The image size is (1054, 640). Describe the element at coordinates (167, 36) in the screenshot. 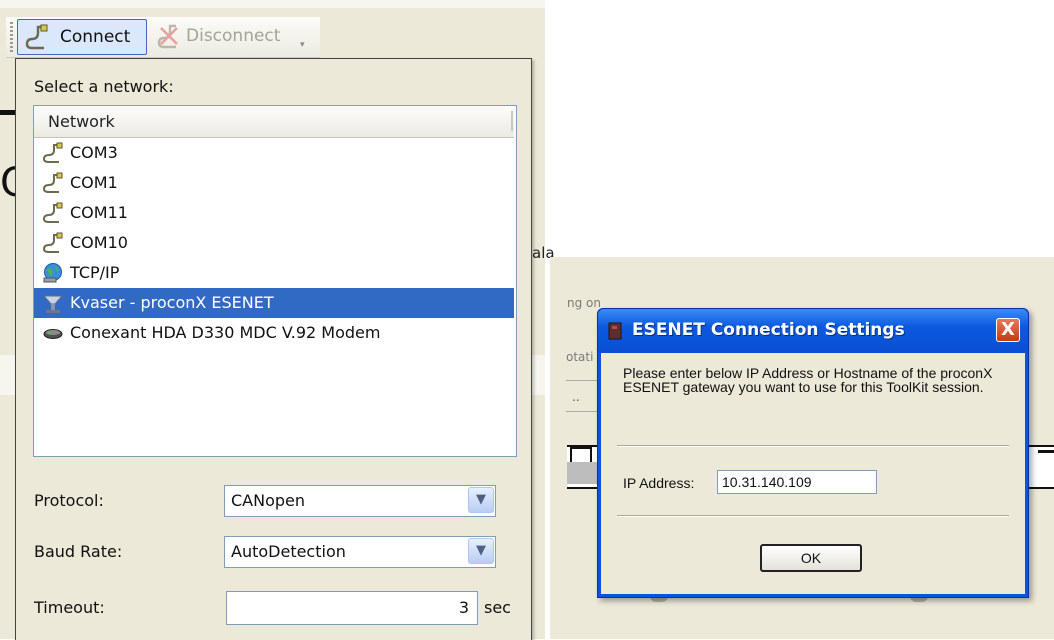

I see `disconnect-icon` at that location.